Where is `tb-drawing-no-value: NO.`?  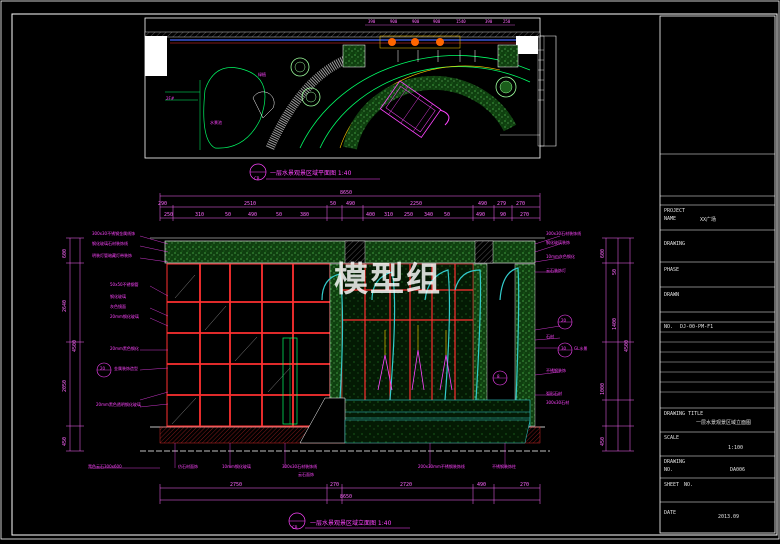
tb-drawing-no-value: NO. is located at coordinates (669, 470).